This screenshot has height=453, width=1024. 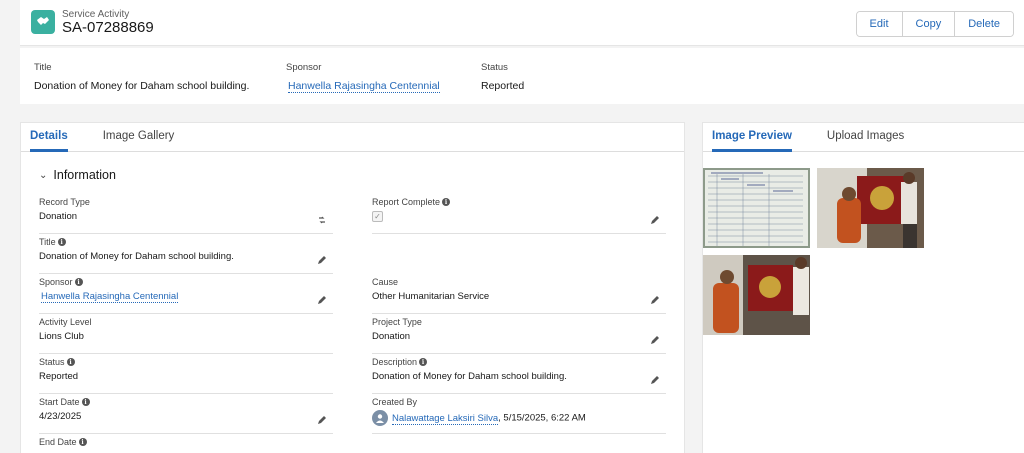 I want to click on created-date: , 5/15/2025, 6:22 AM, so click(x=542, y=418).